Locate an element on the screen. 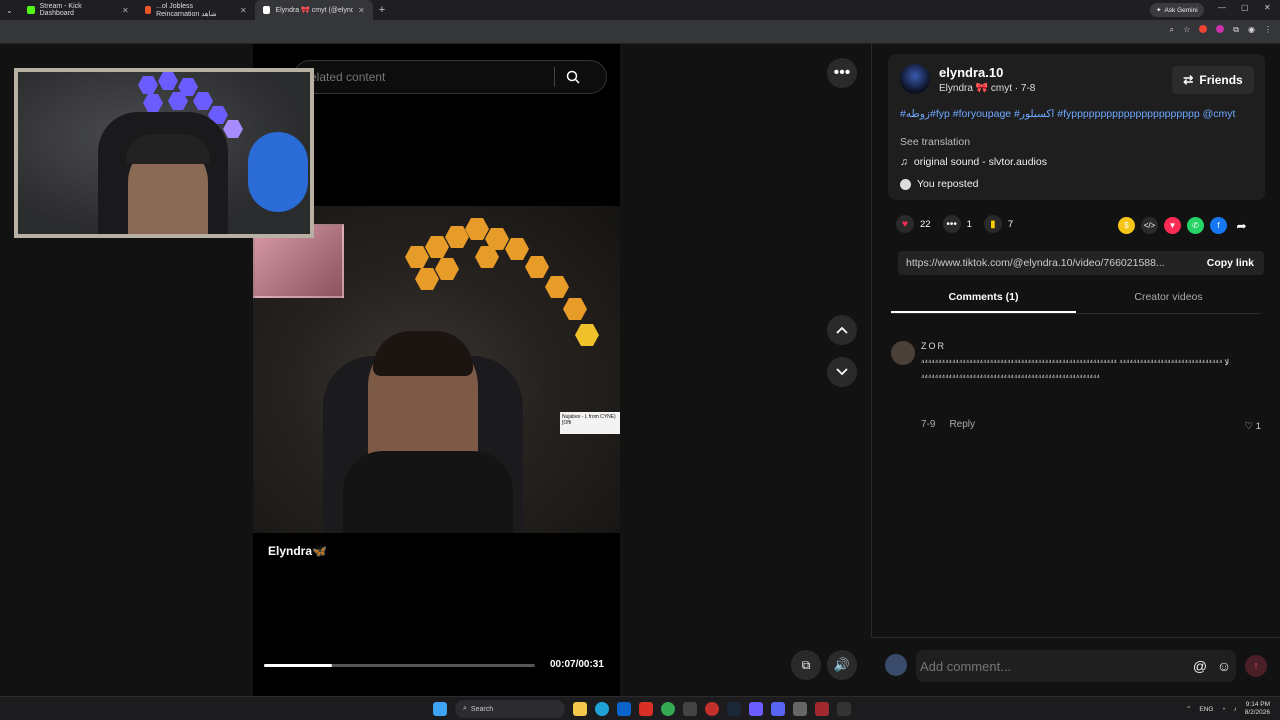 Image resolution: width=1280 pixels, height=720 pixels. video-creator-label: Elyndra🦋 is located at coordinates (297, 551).